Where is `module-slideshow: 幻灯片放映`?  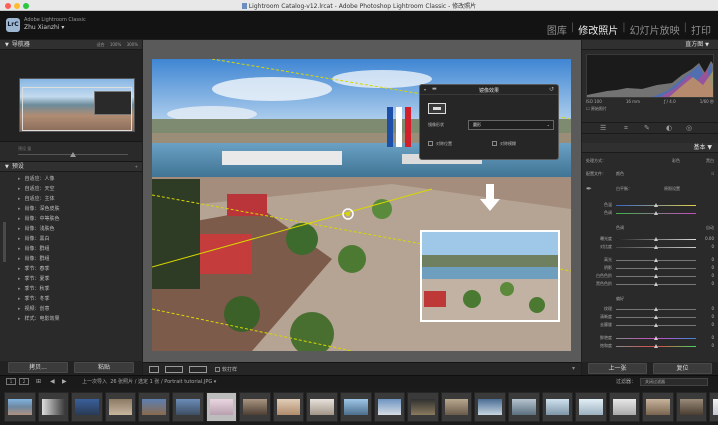 module-slideshow: 幻灯片放映 is located at coordinates (655, 29).